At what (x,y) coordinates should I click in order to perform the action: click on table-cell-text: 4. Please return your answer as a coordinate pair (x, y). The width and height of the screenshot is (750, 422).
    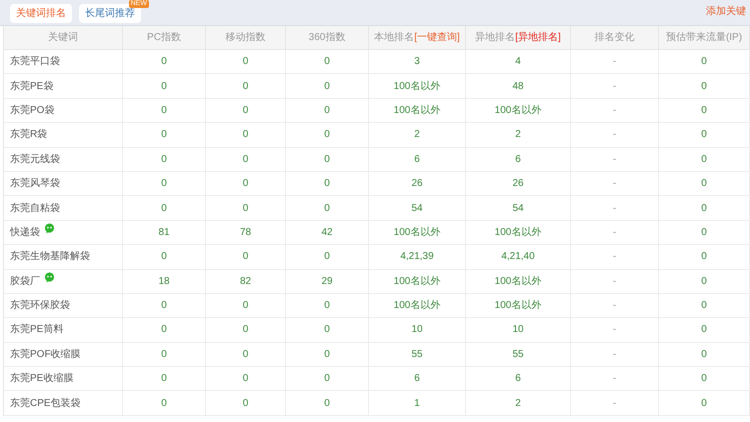
    Looking at the image, I should click on (518, 62).